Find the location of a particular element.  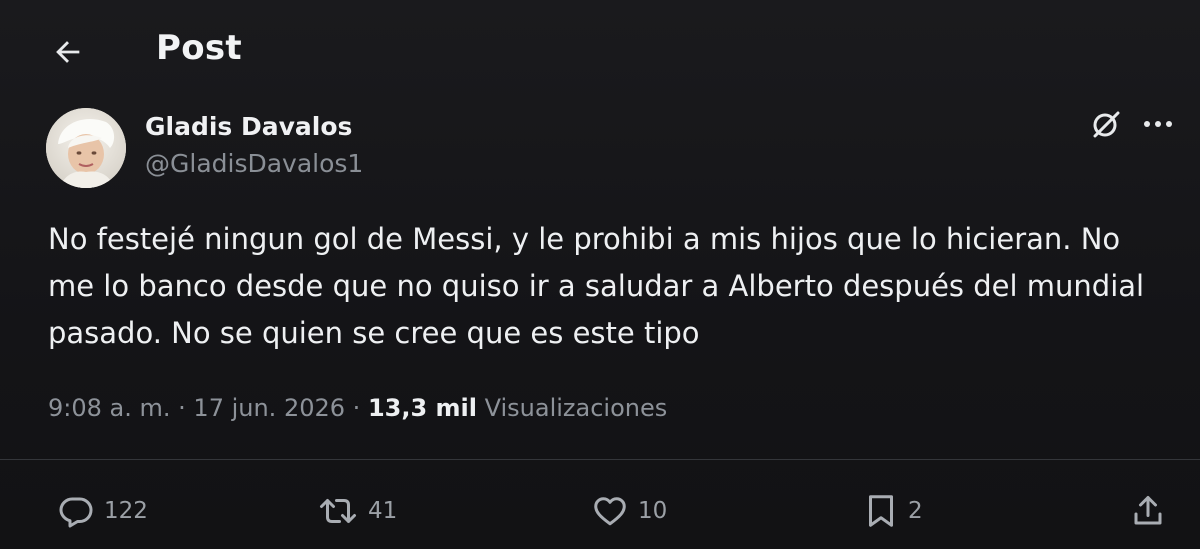

page-title: Post is located at coordinates (199, 48).